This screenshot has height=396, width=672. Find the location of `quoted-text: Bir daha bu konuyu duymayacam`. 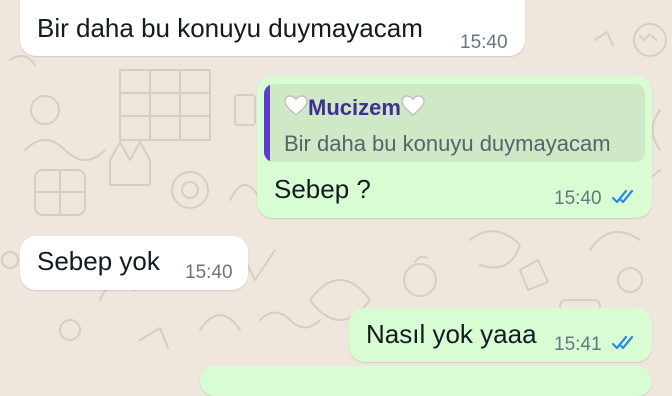

quoted-text: Bir daha bu konuyu duymayacam is located at coordinates (447, 143).